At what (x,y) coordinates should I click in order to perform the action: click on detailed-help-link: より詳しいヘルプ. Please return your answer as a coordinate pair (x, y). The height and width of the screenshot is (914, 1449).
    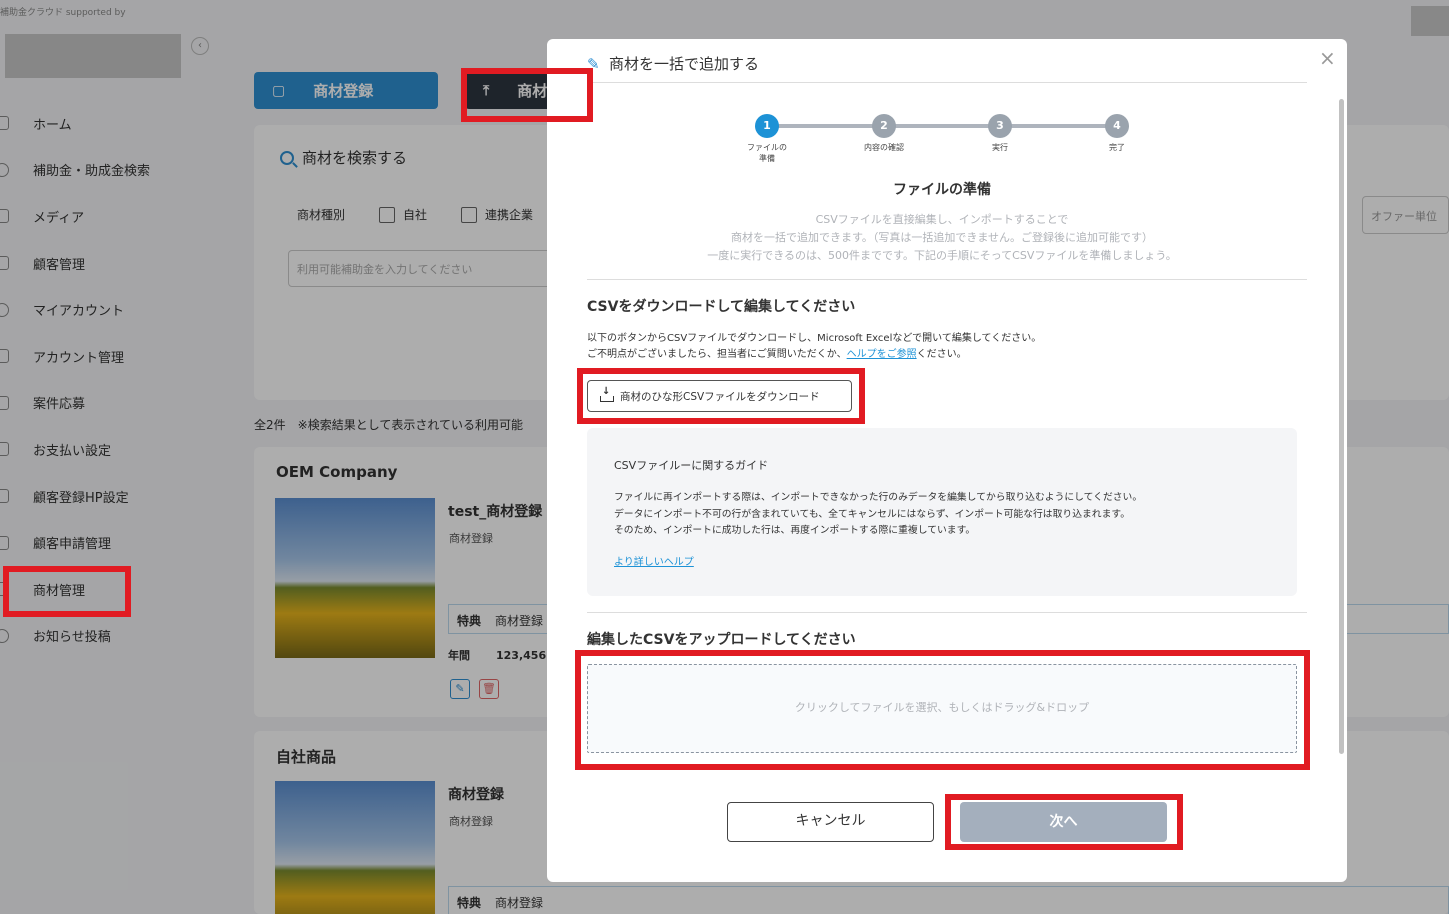
    Looking at the image, I should click on (654, 560).